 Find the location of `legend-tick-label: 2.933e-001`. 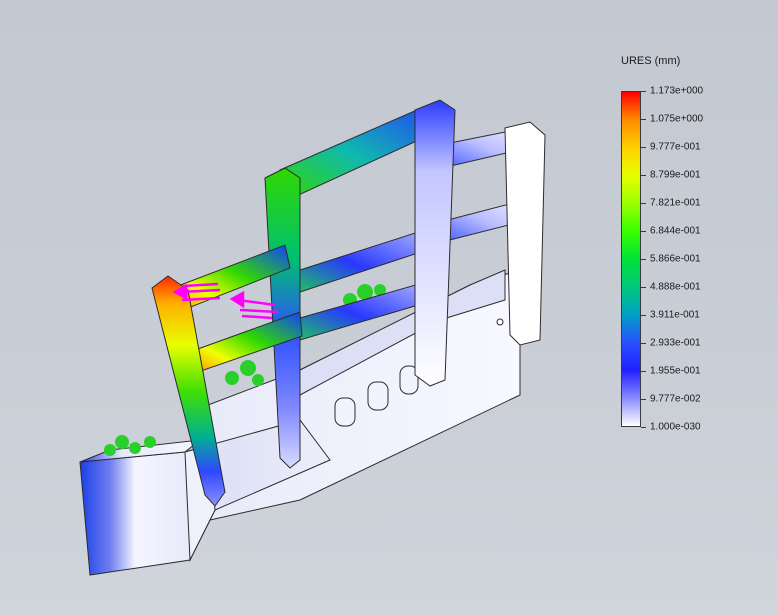

legend-tick-label: 2.933e-001 is located at coordinates (675, 343).